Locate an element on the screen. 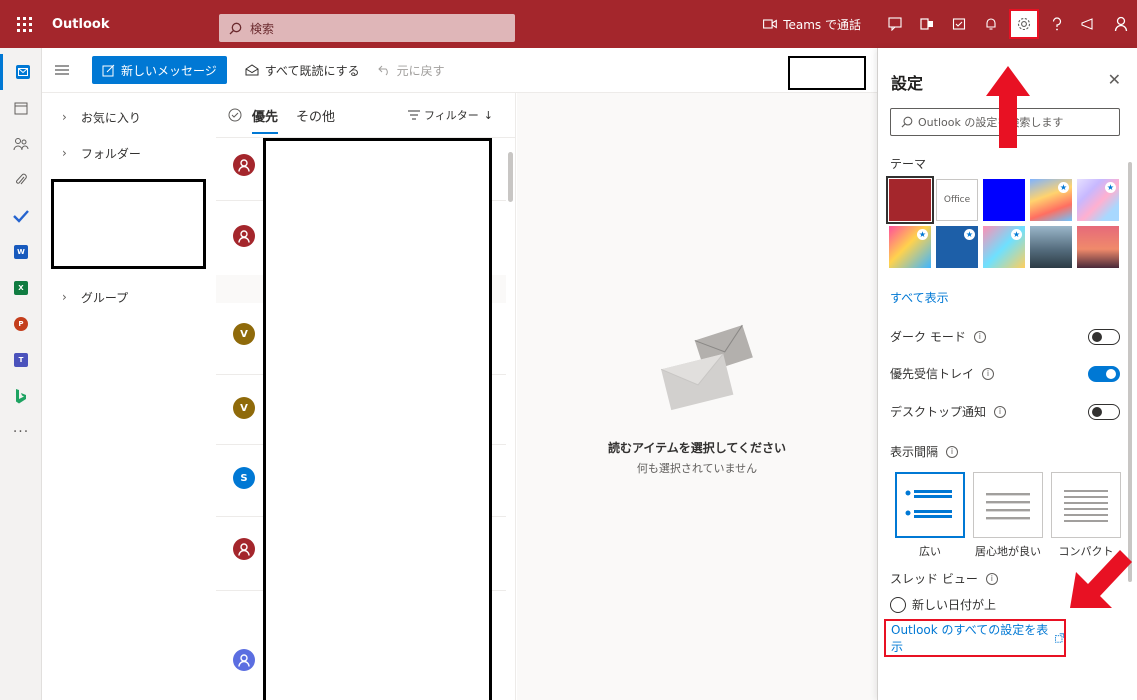 The height and width of the screenshot is (700, 1137). calendar-icon is located at coordinates (21, 108).